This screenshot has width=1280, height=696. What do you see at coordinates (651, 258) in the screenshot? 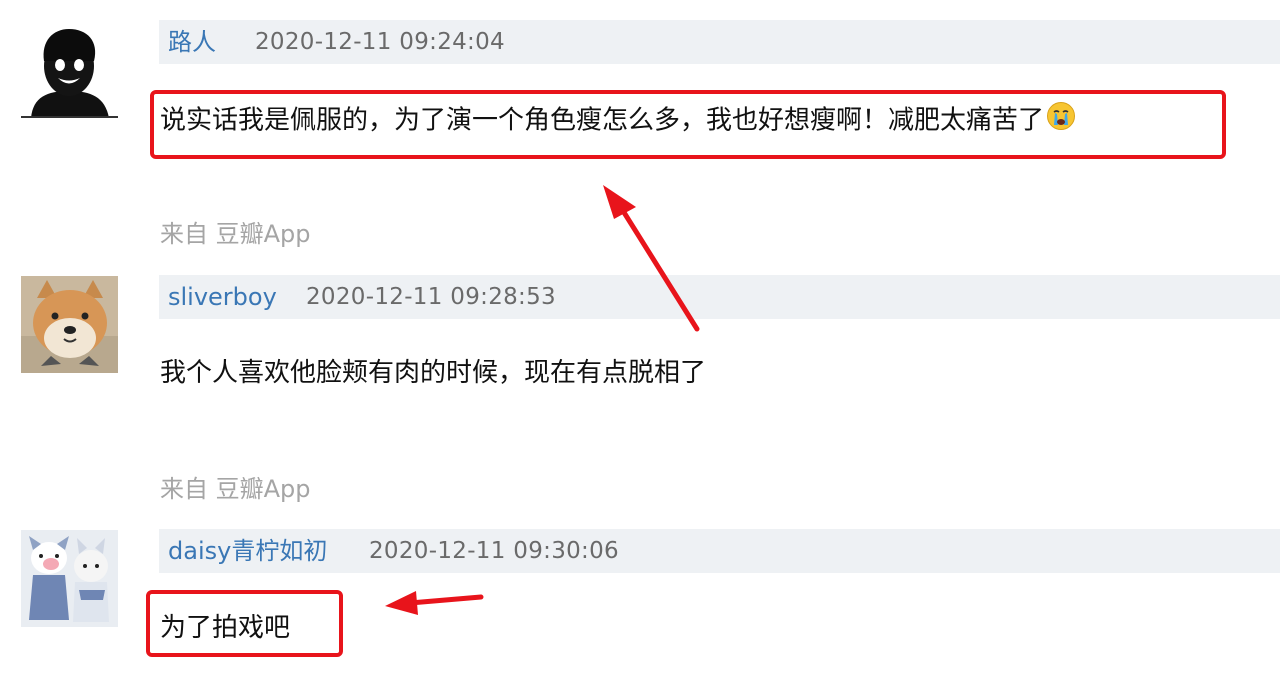
I see `annotation-arrow-up` at bounding box center [651, 258].